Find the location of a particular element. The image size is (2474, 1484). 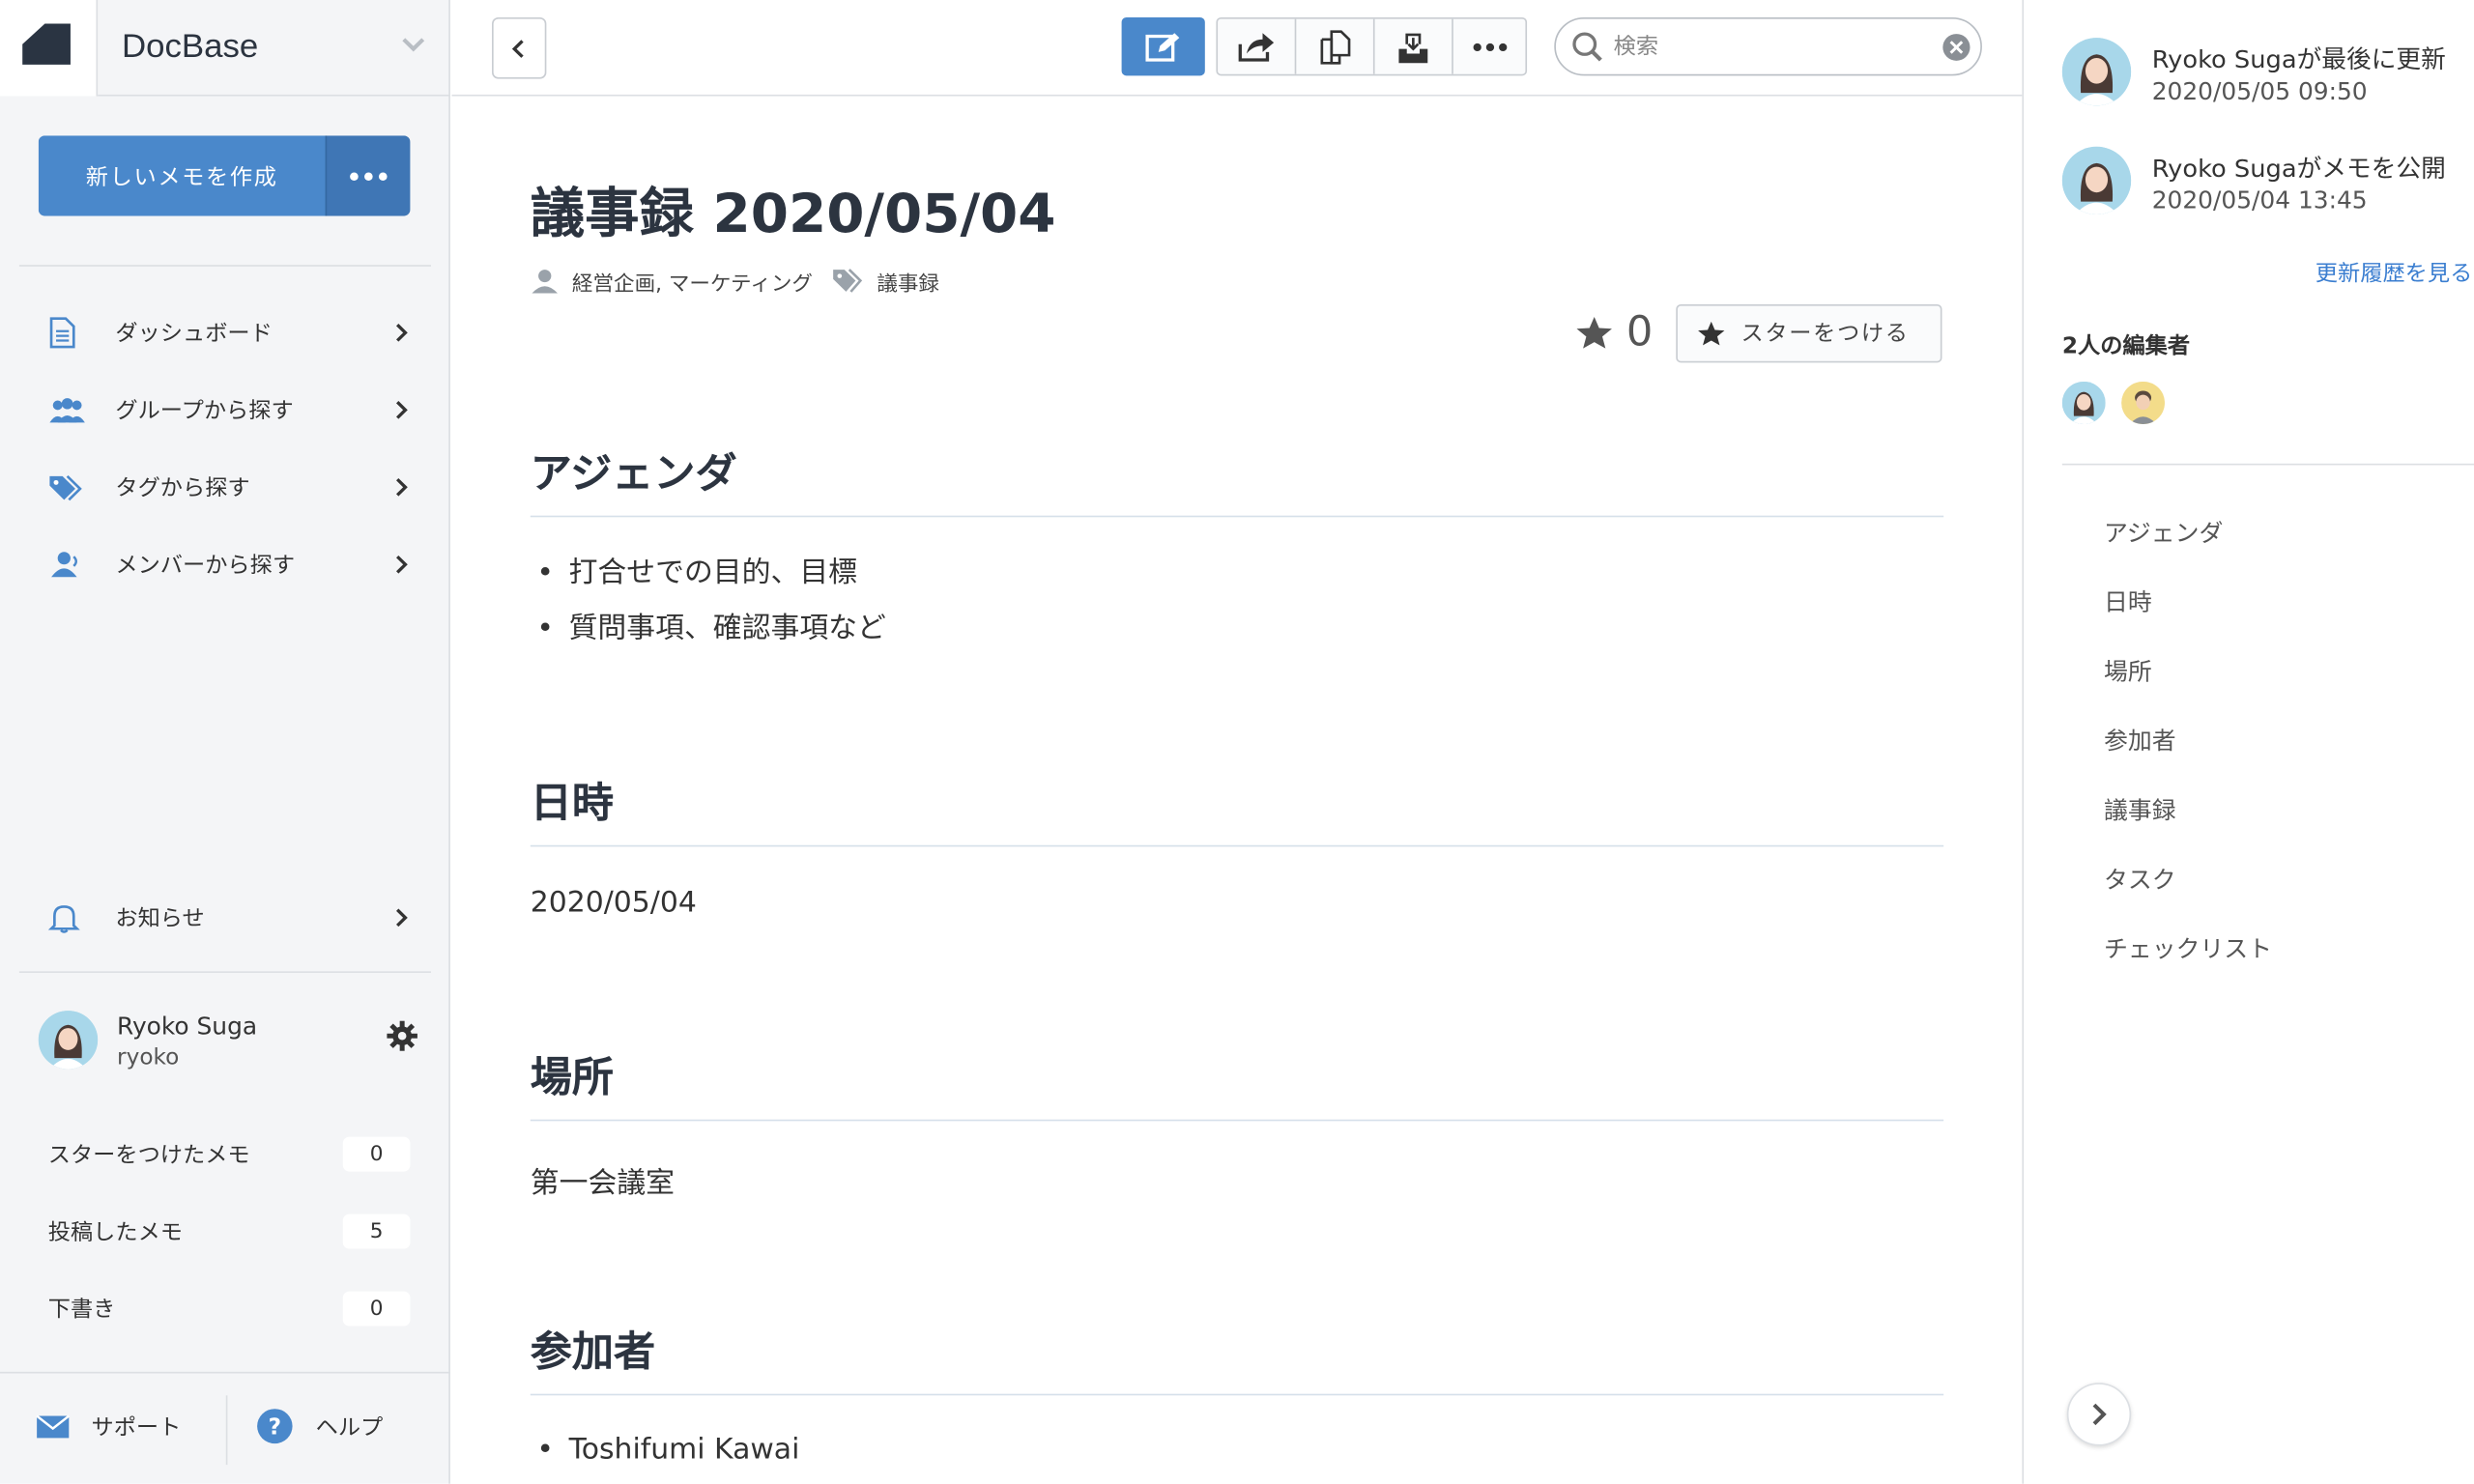

count-label: 下書き is located at coordinates (81, 1311).